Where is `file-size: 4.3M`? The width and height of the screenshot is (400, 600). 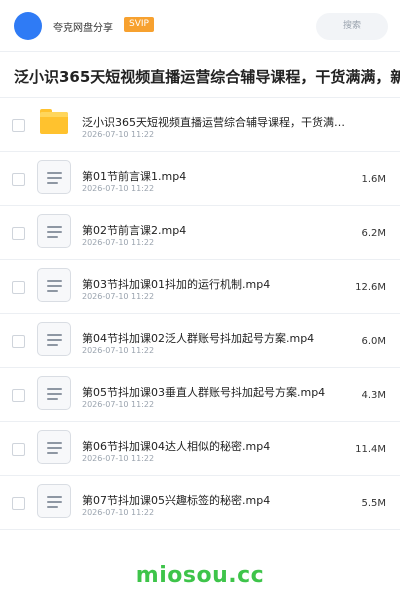 file-size: 4.3M is located at coordinates (373, 395).